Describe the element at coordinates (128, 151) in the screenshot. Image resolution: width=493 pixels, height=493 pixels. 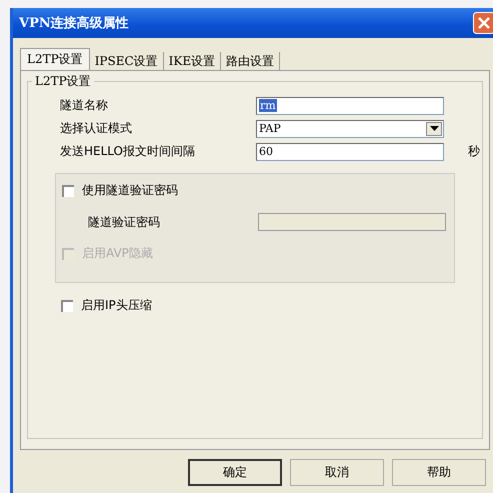
I see `field-label: 发送HELLO报文时间间隔` at that location.